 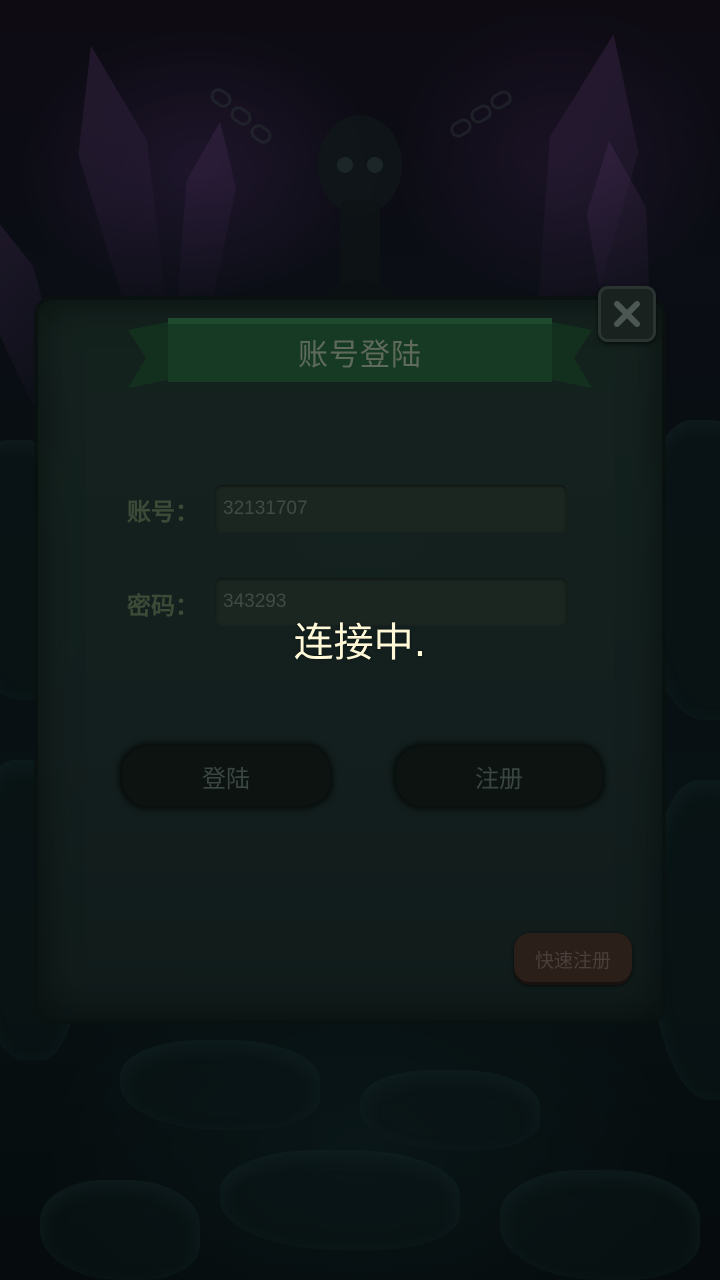 I want to click on account-input, so click(x=391, y=509).